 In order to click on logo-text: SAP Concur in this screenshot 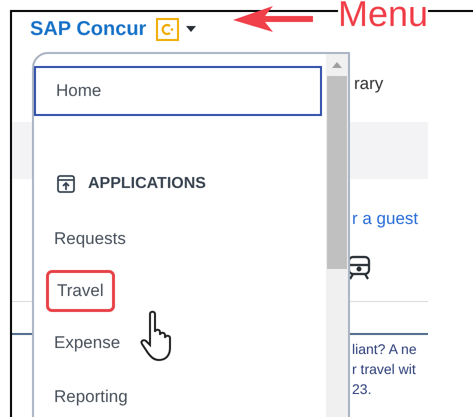, I will do `click(88, 29)`.